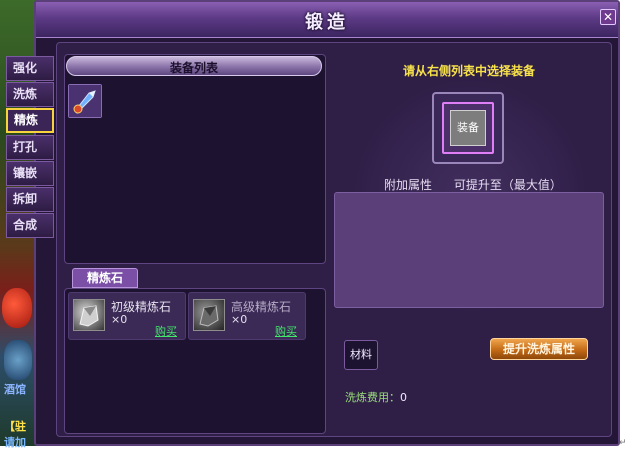  What do you see at coordinates (608, 17) in the screenshot?
I see `close-icon: ✕` at bounding box center [608, 17].